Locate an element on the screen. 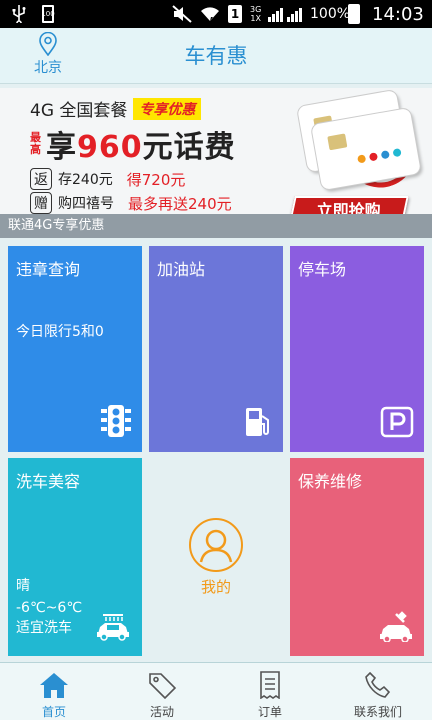 The image size is (432, 720). user-avatar-icon is located at coordinates (216, 545).